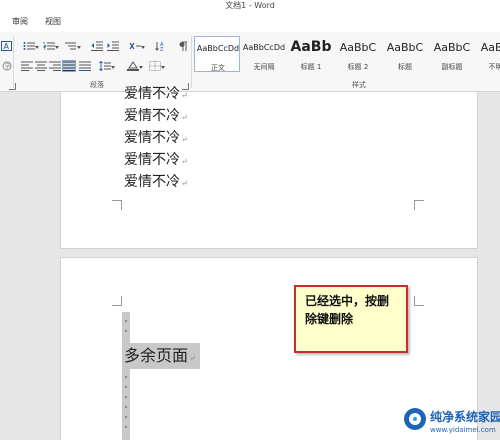  What do you see at coordinates (311, 54) in the screenshot?
I see `style-heading-1: AaBb 标题 1` at bounding box center [311, 54].